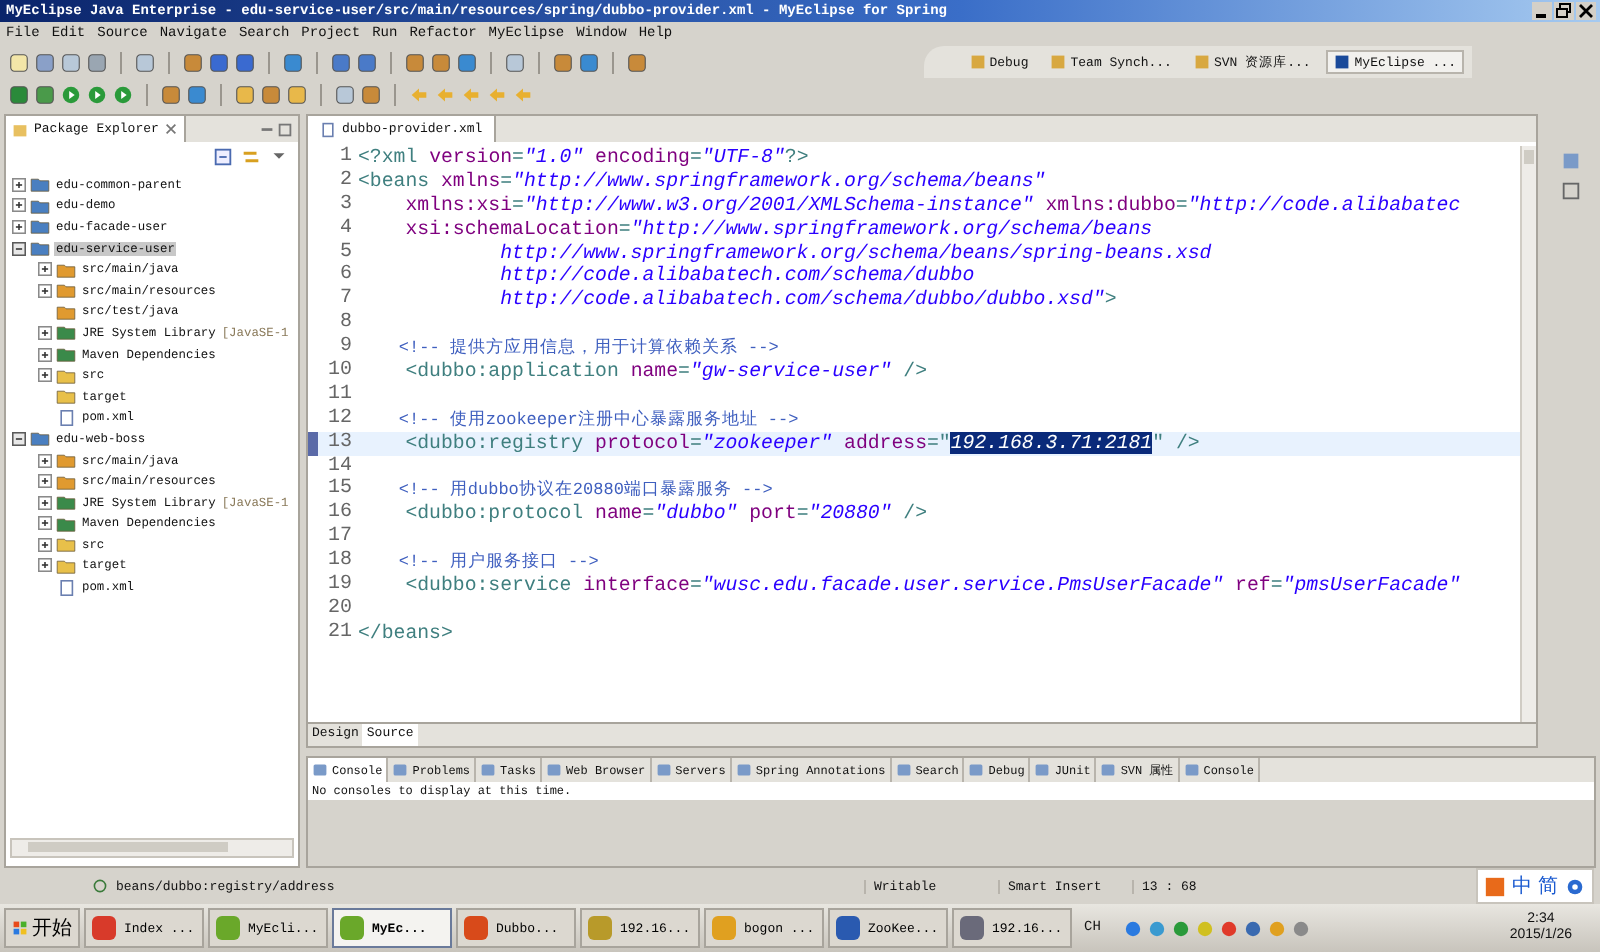 The width and height of the screenshot is (1600, 952). What do you see at coordinates (339, 514) in the screenshot?
I see `line-number: 16` at bounding box center [339, 514].